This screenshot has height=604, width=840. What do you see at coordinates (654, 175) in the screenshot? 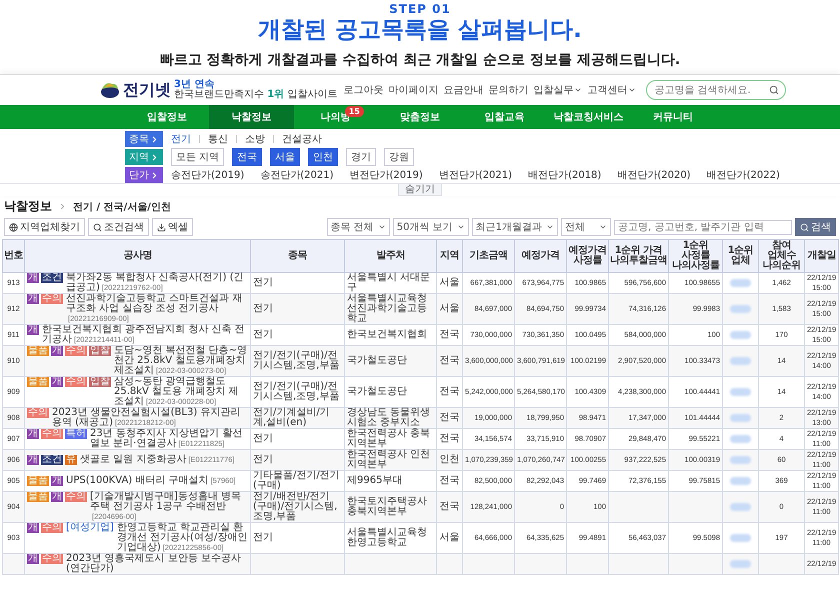
I see `filter-option: 배전단가(2020)` at bounding box center [654, 175].